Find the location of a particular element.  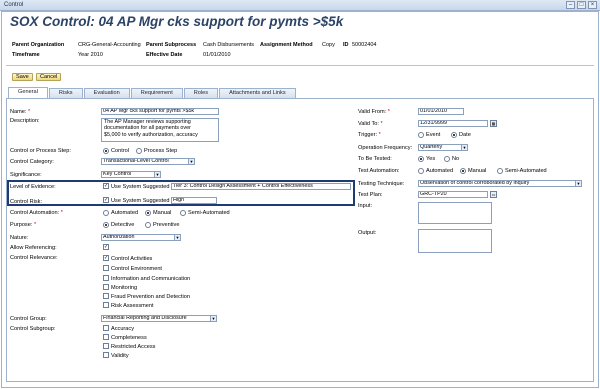

control-radio is located at coordinates (106, 151).